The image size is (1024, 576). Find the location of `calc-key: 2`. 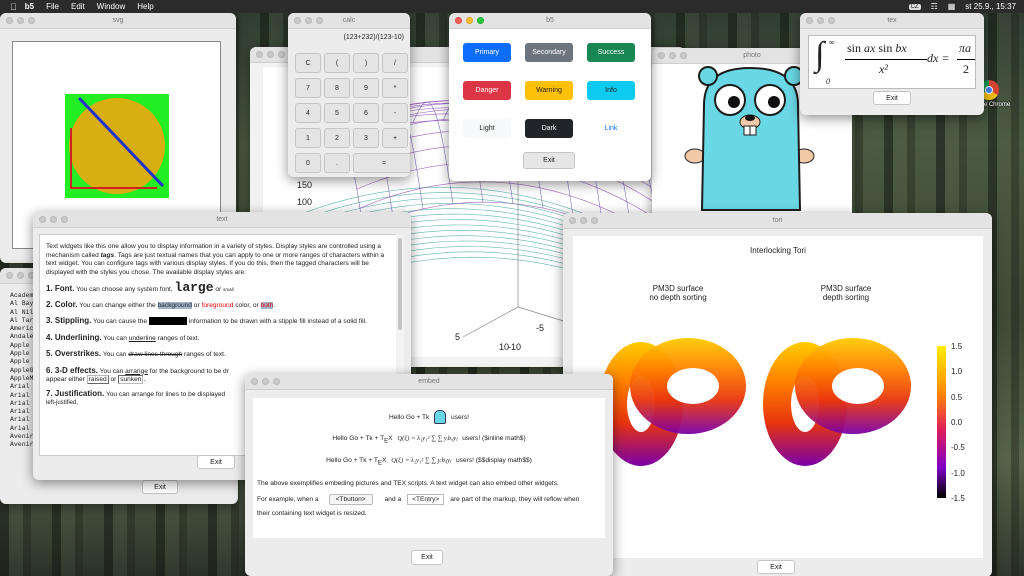

calc-key: 2 is located at coordinates (337, 138).